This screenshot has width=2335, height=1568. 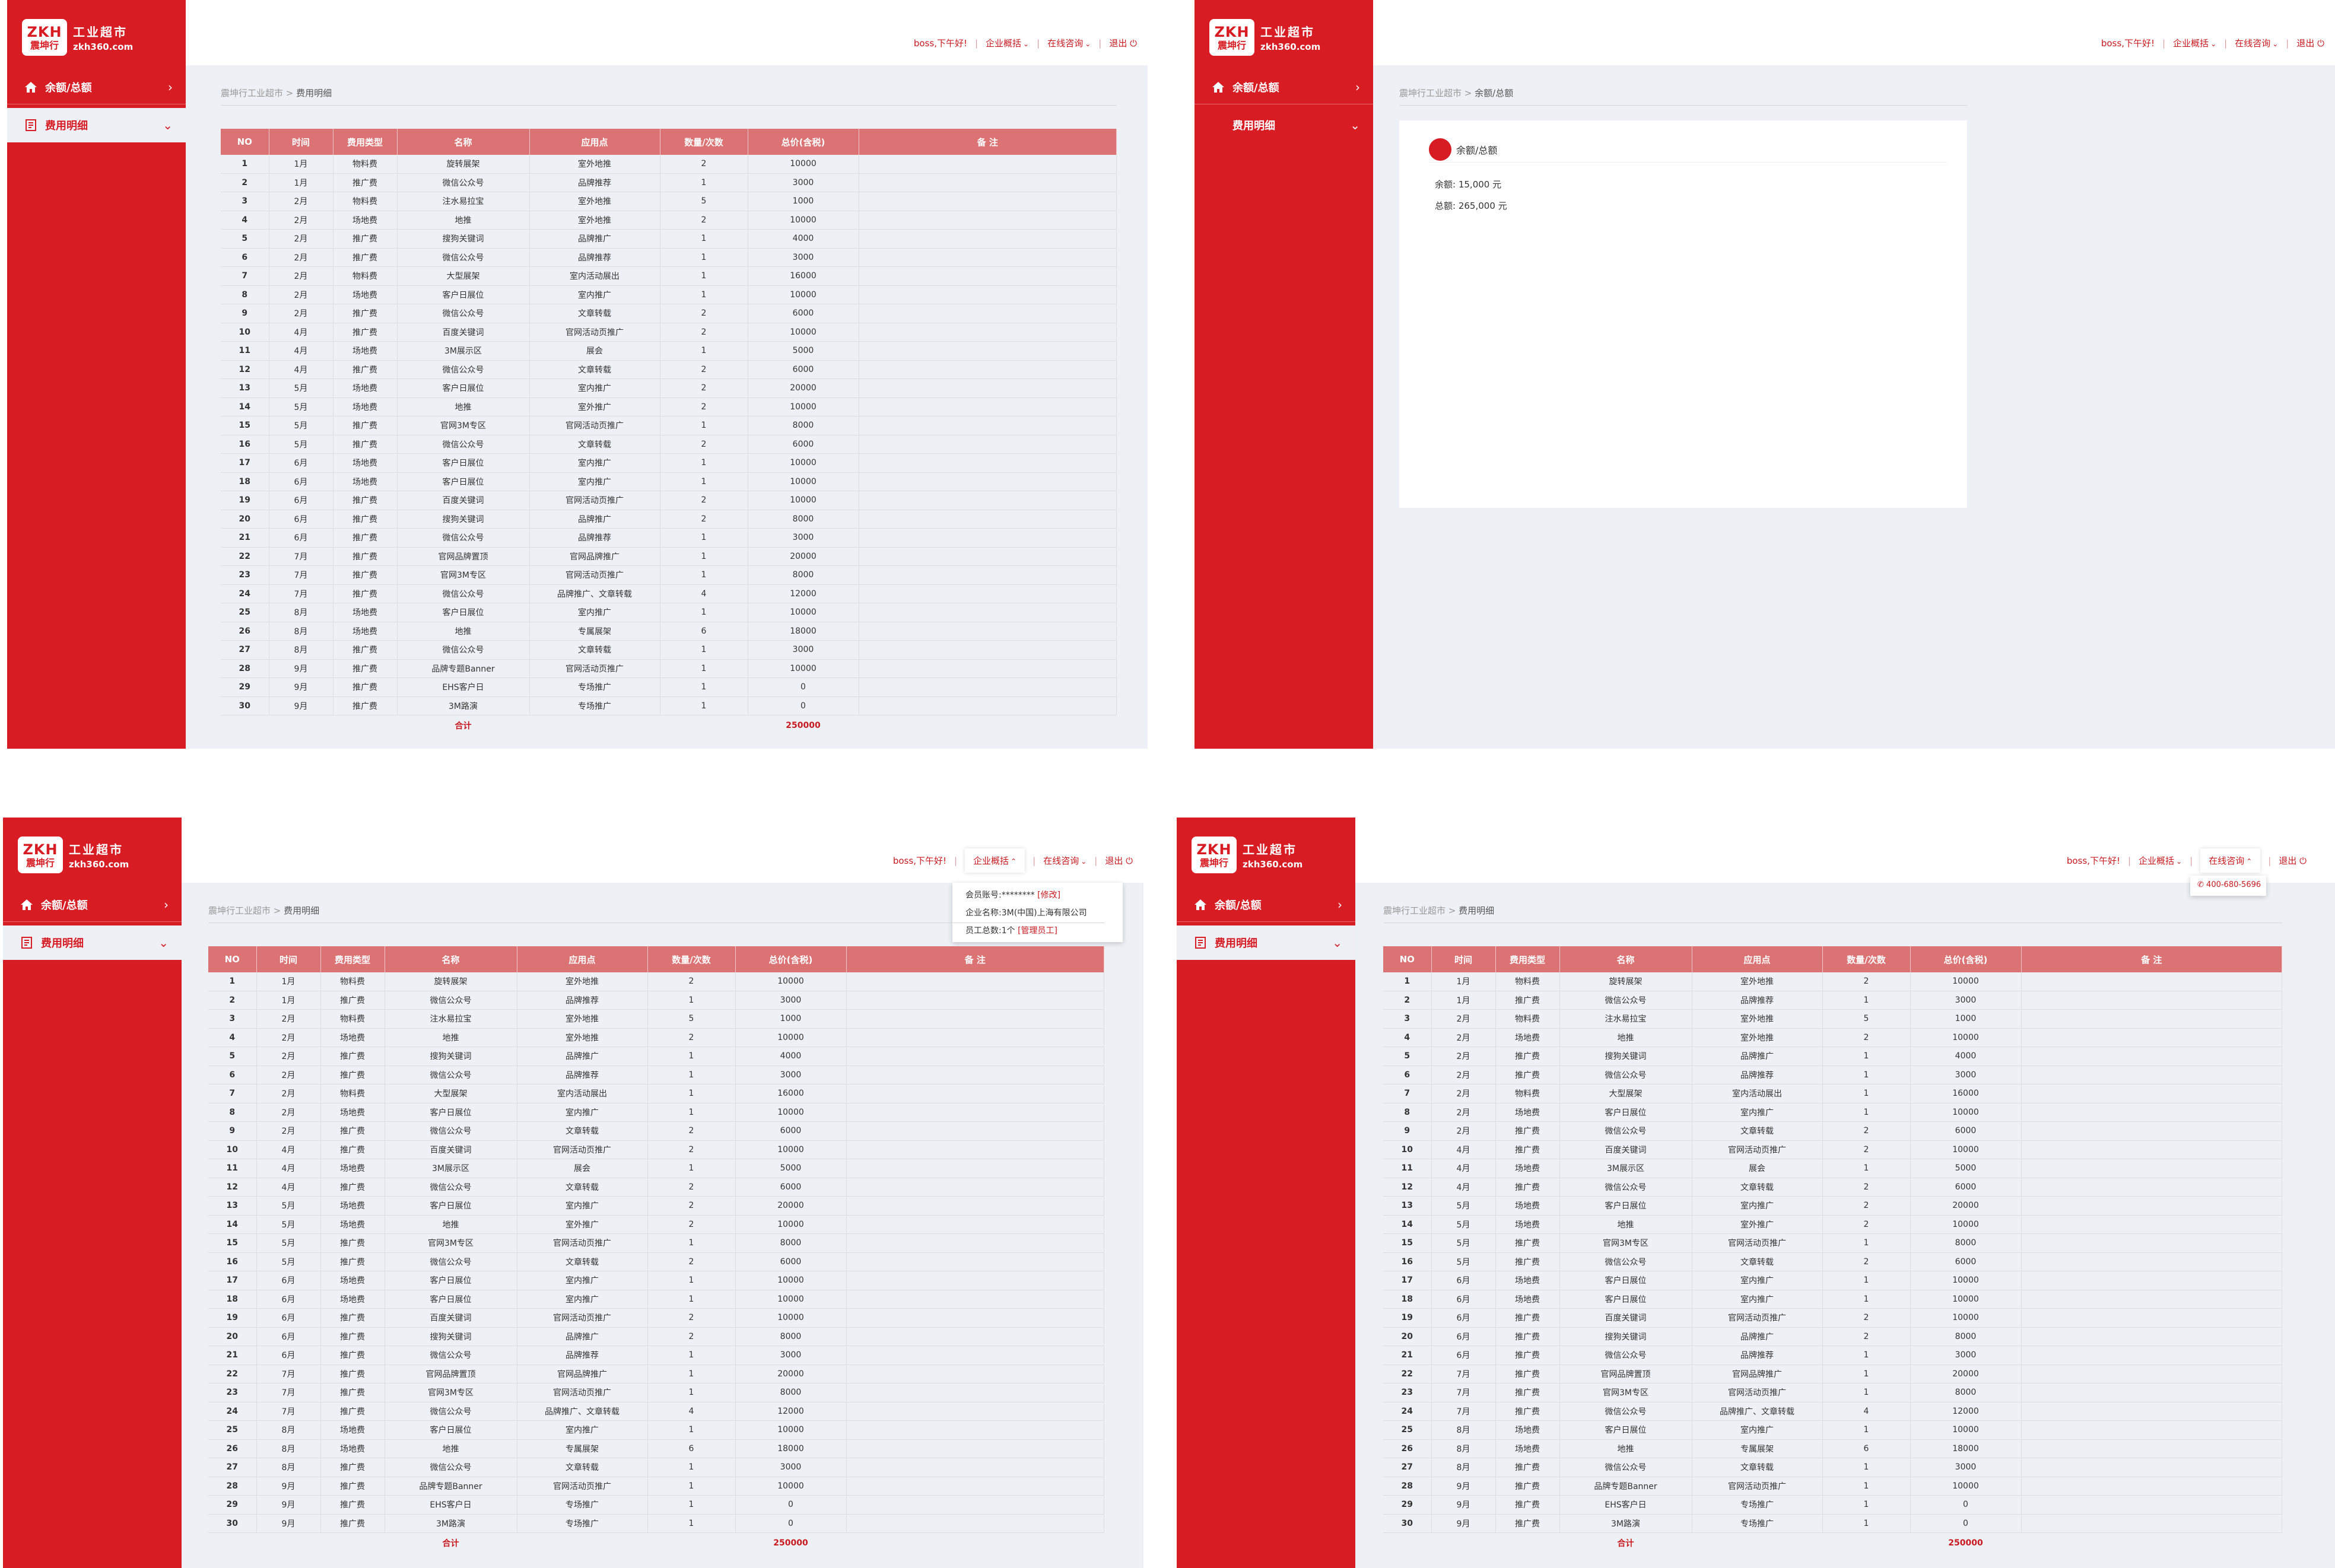 I want to click on table-cell: 品牌推广、文章转载, so click(x=582, y=1411).